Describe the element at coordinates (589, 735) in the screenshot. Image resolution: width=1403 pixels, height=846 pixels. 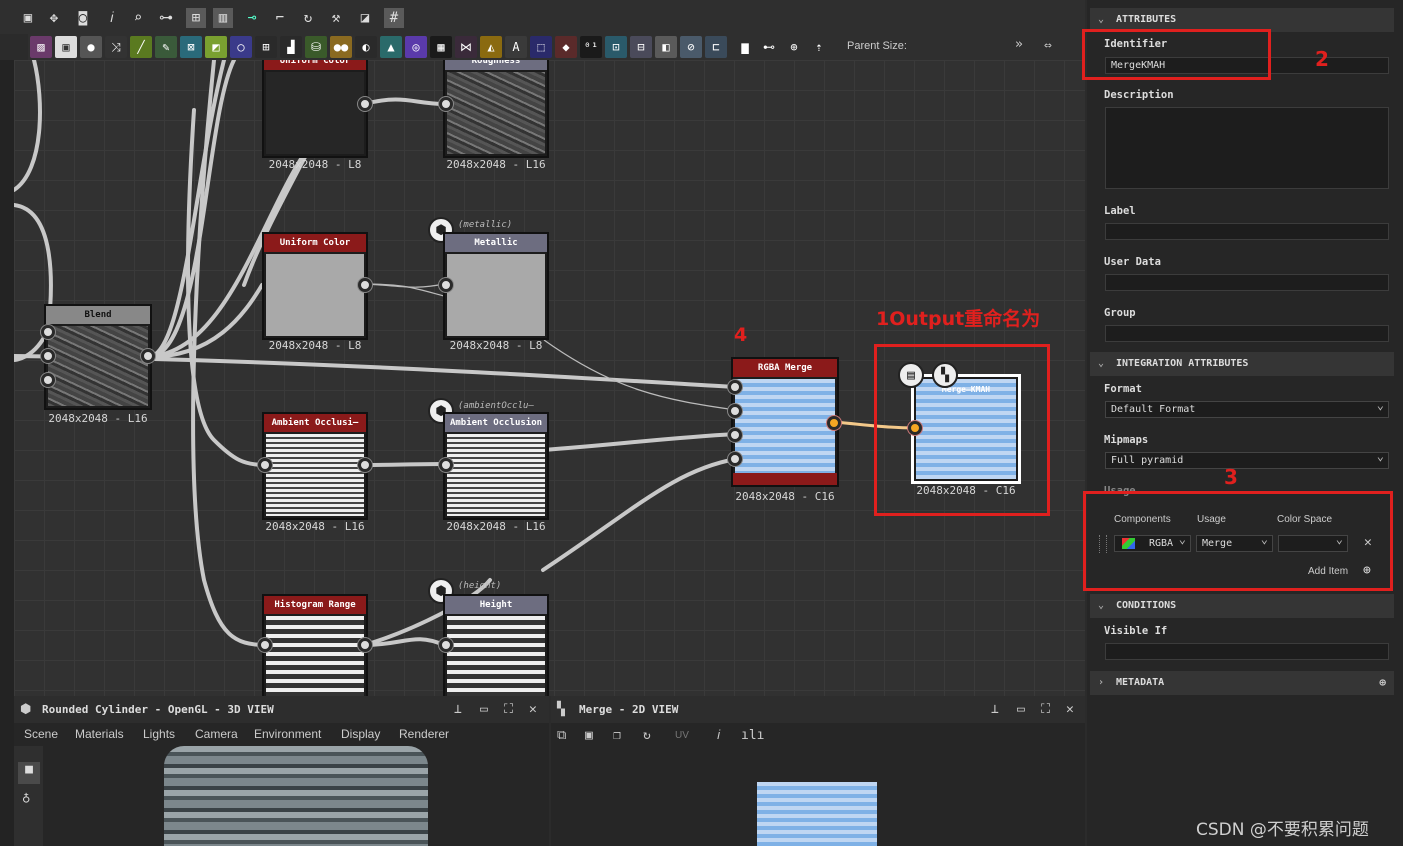
I see `save-icon: ▣` at that location.